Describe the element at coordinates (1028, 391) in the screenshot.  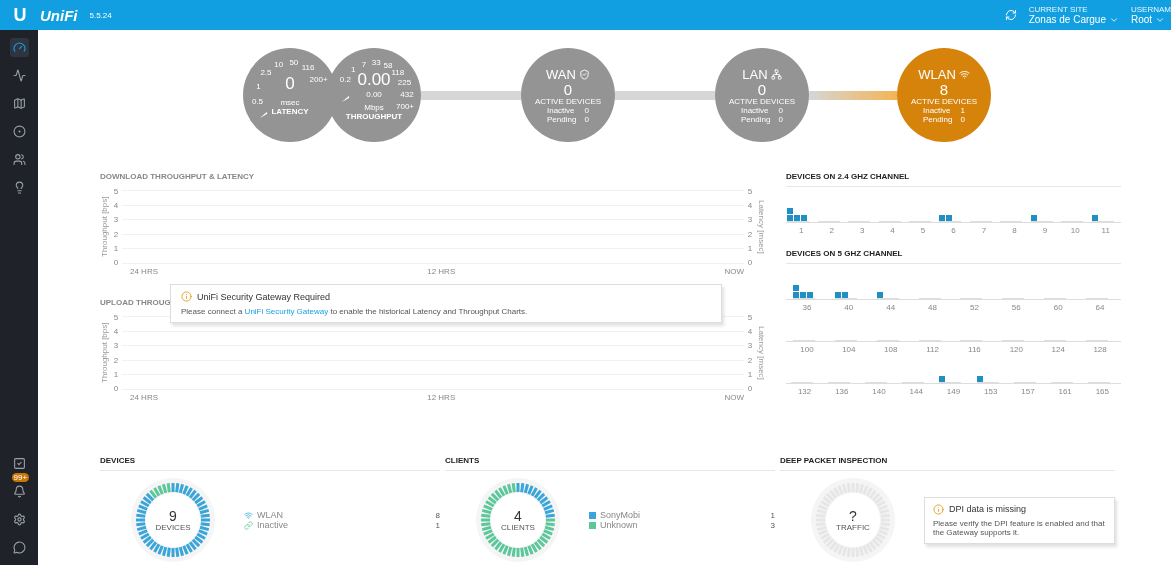
I see `channel-label: 157` at that location.